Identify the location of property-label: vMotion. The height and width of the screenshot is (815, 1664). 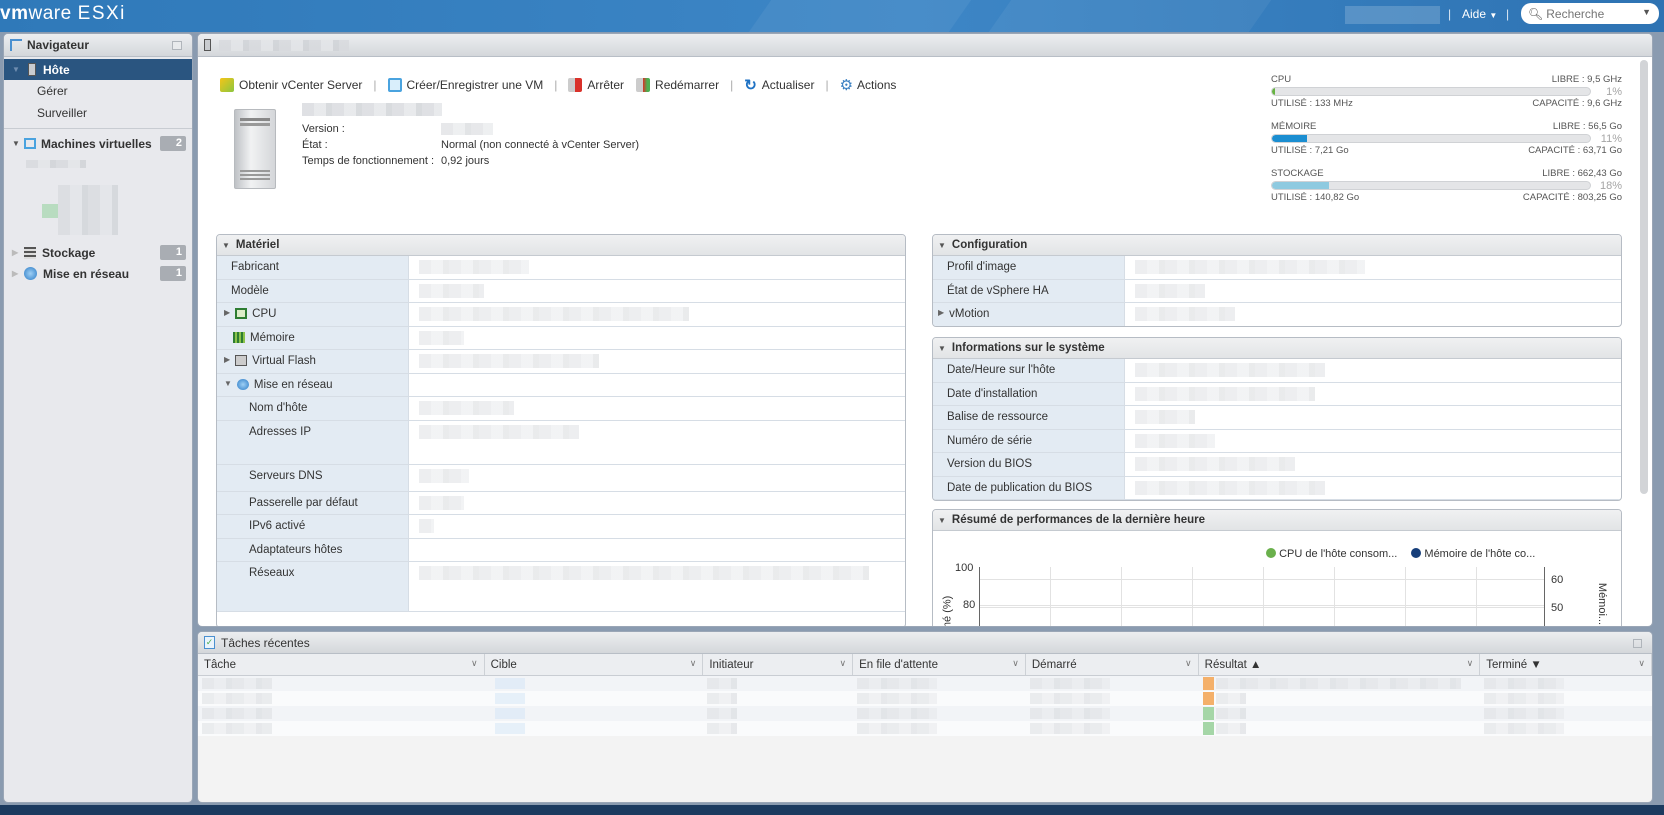
(969, 314).